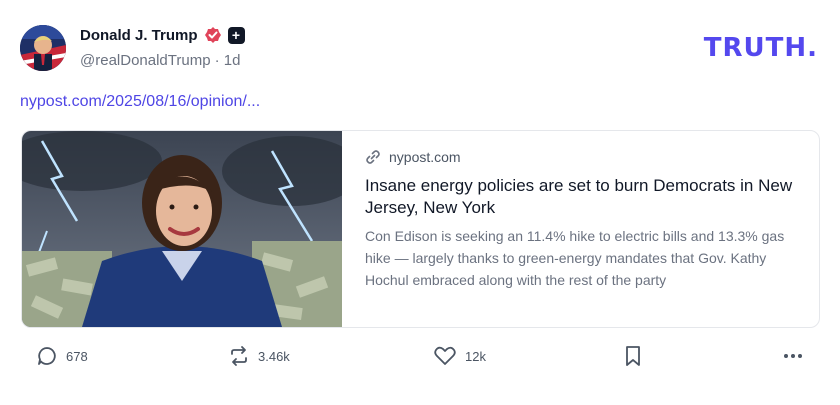 This screenshot has height=405, width=840. What do you see at coordinates (755, 48) in the screenshot?
I see `logo-text: TRUTH` at bounding box center [755, 48].